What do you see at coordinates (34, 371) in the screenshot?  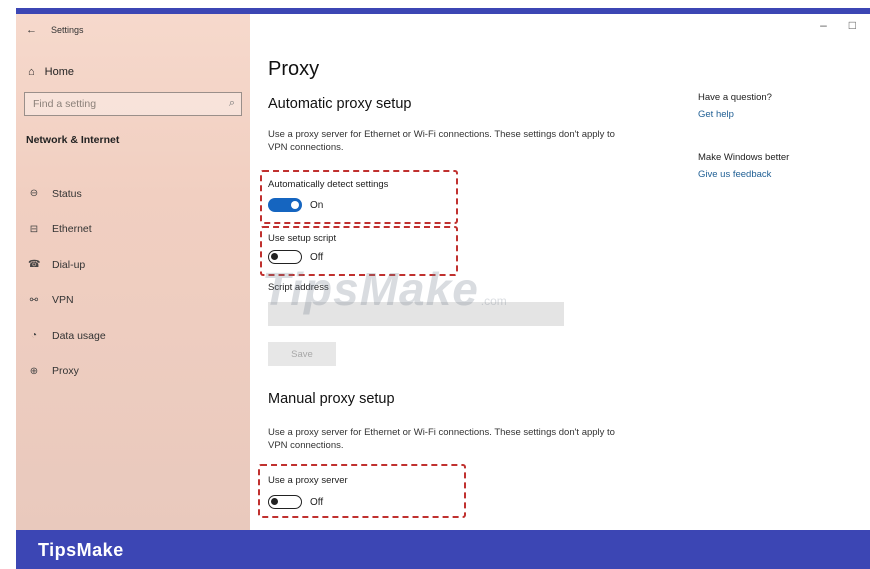 I see `proxy-icon: ⊕` at bounding box center [34, 371].